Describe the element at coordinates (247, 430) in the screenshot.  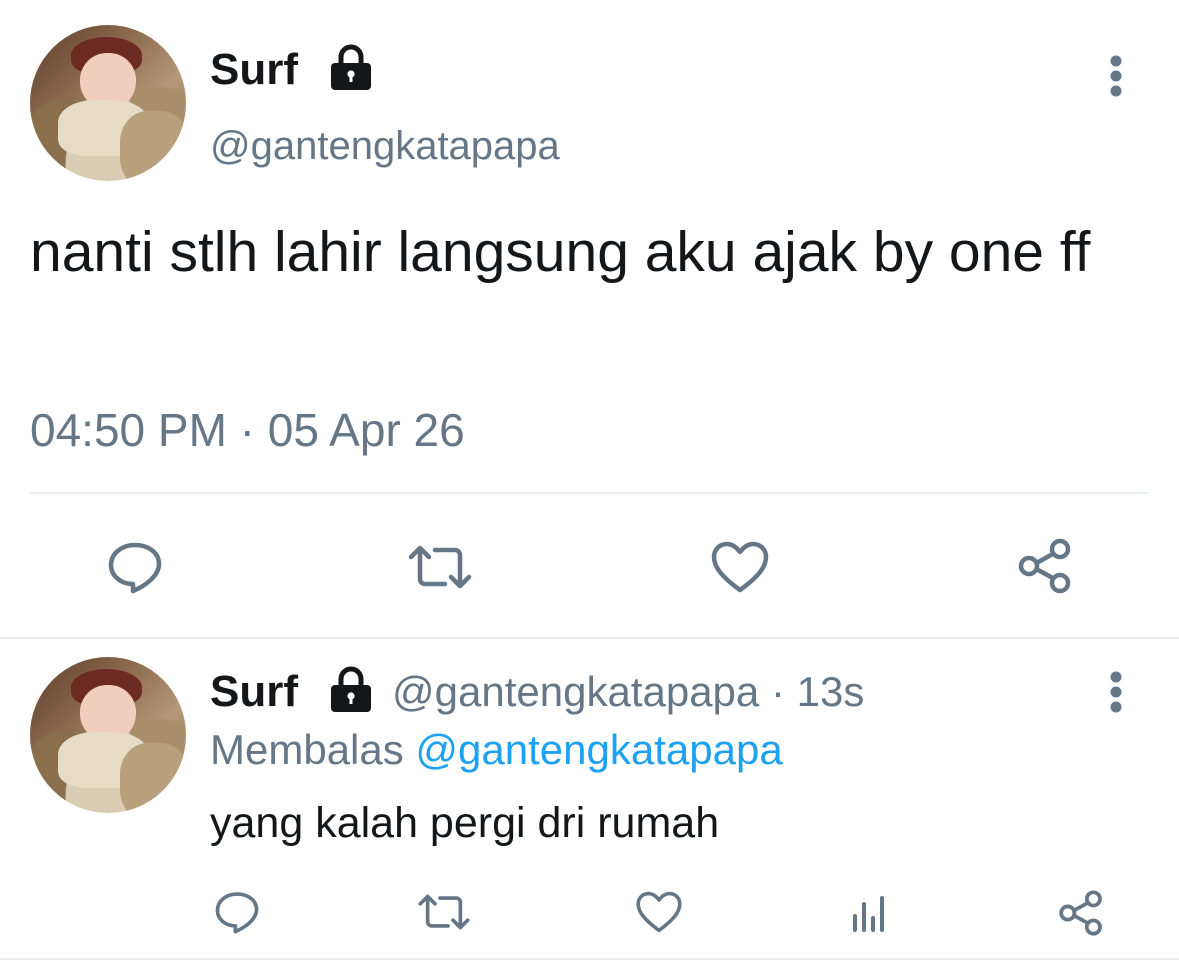
I see `main-timestamp: 04:50 PM · 05 Apr 26` at that location.